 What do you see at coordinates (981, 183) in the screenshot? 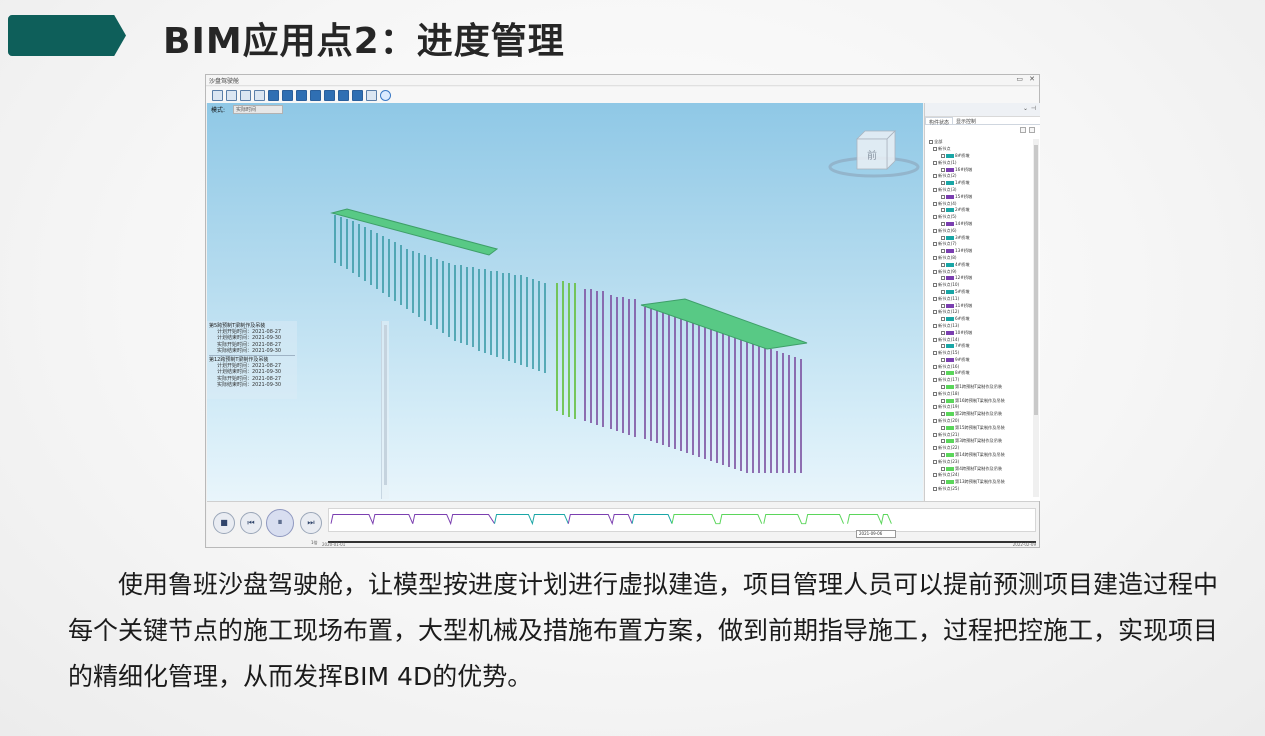
I see `tree-leaf: 1#桥墩` at bounding box center [981, 183].